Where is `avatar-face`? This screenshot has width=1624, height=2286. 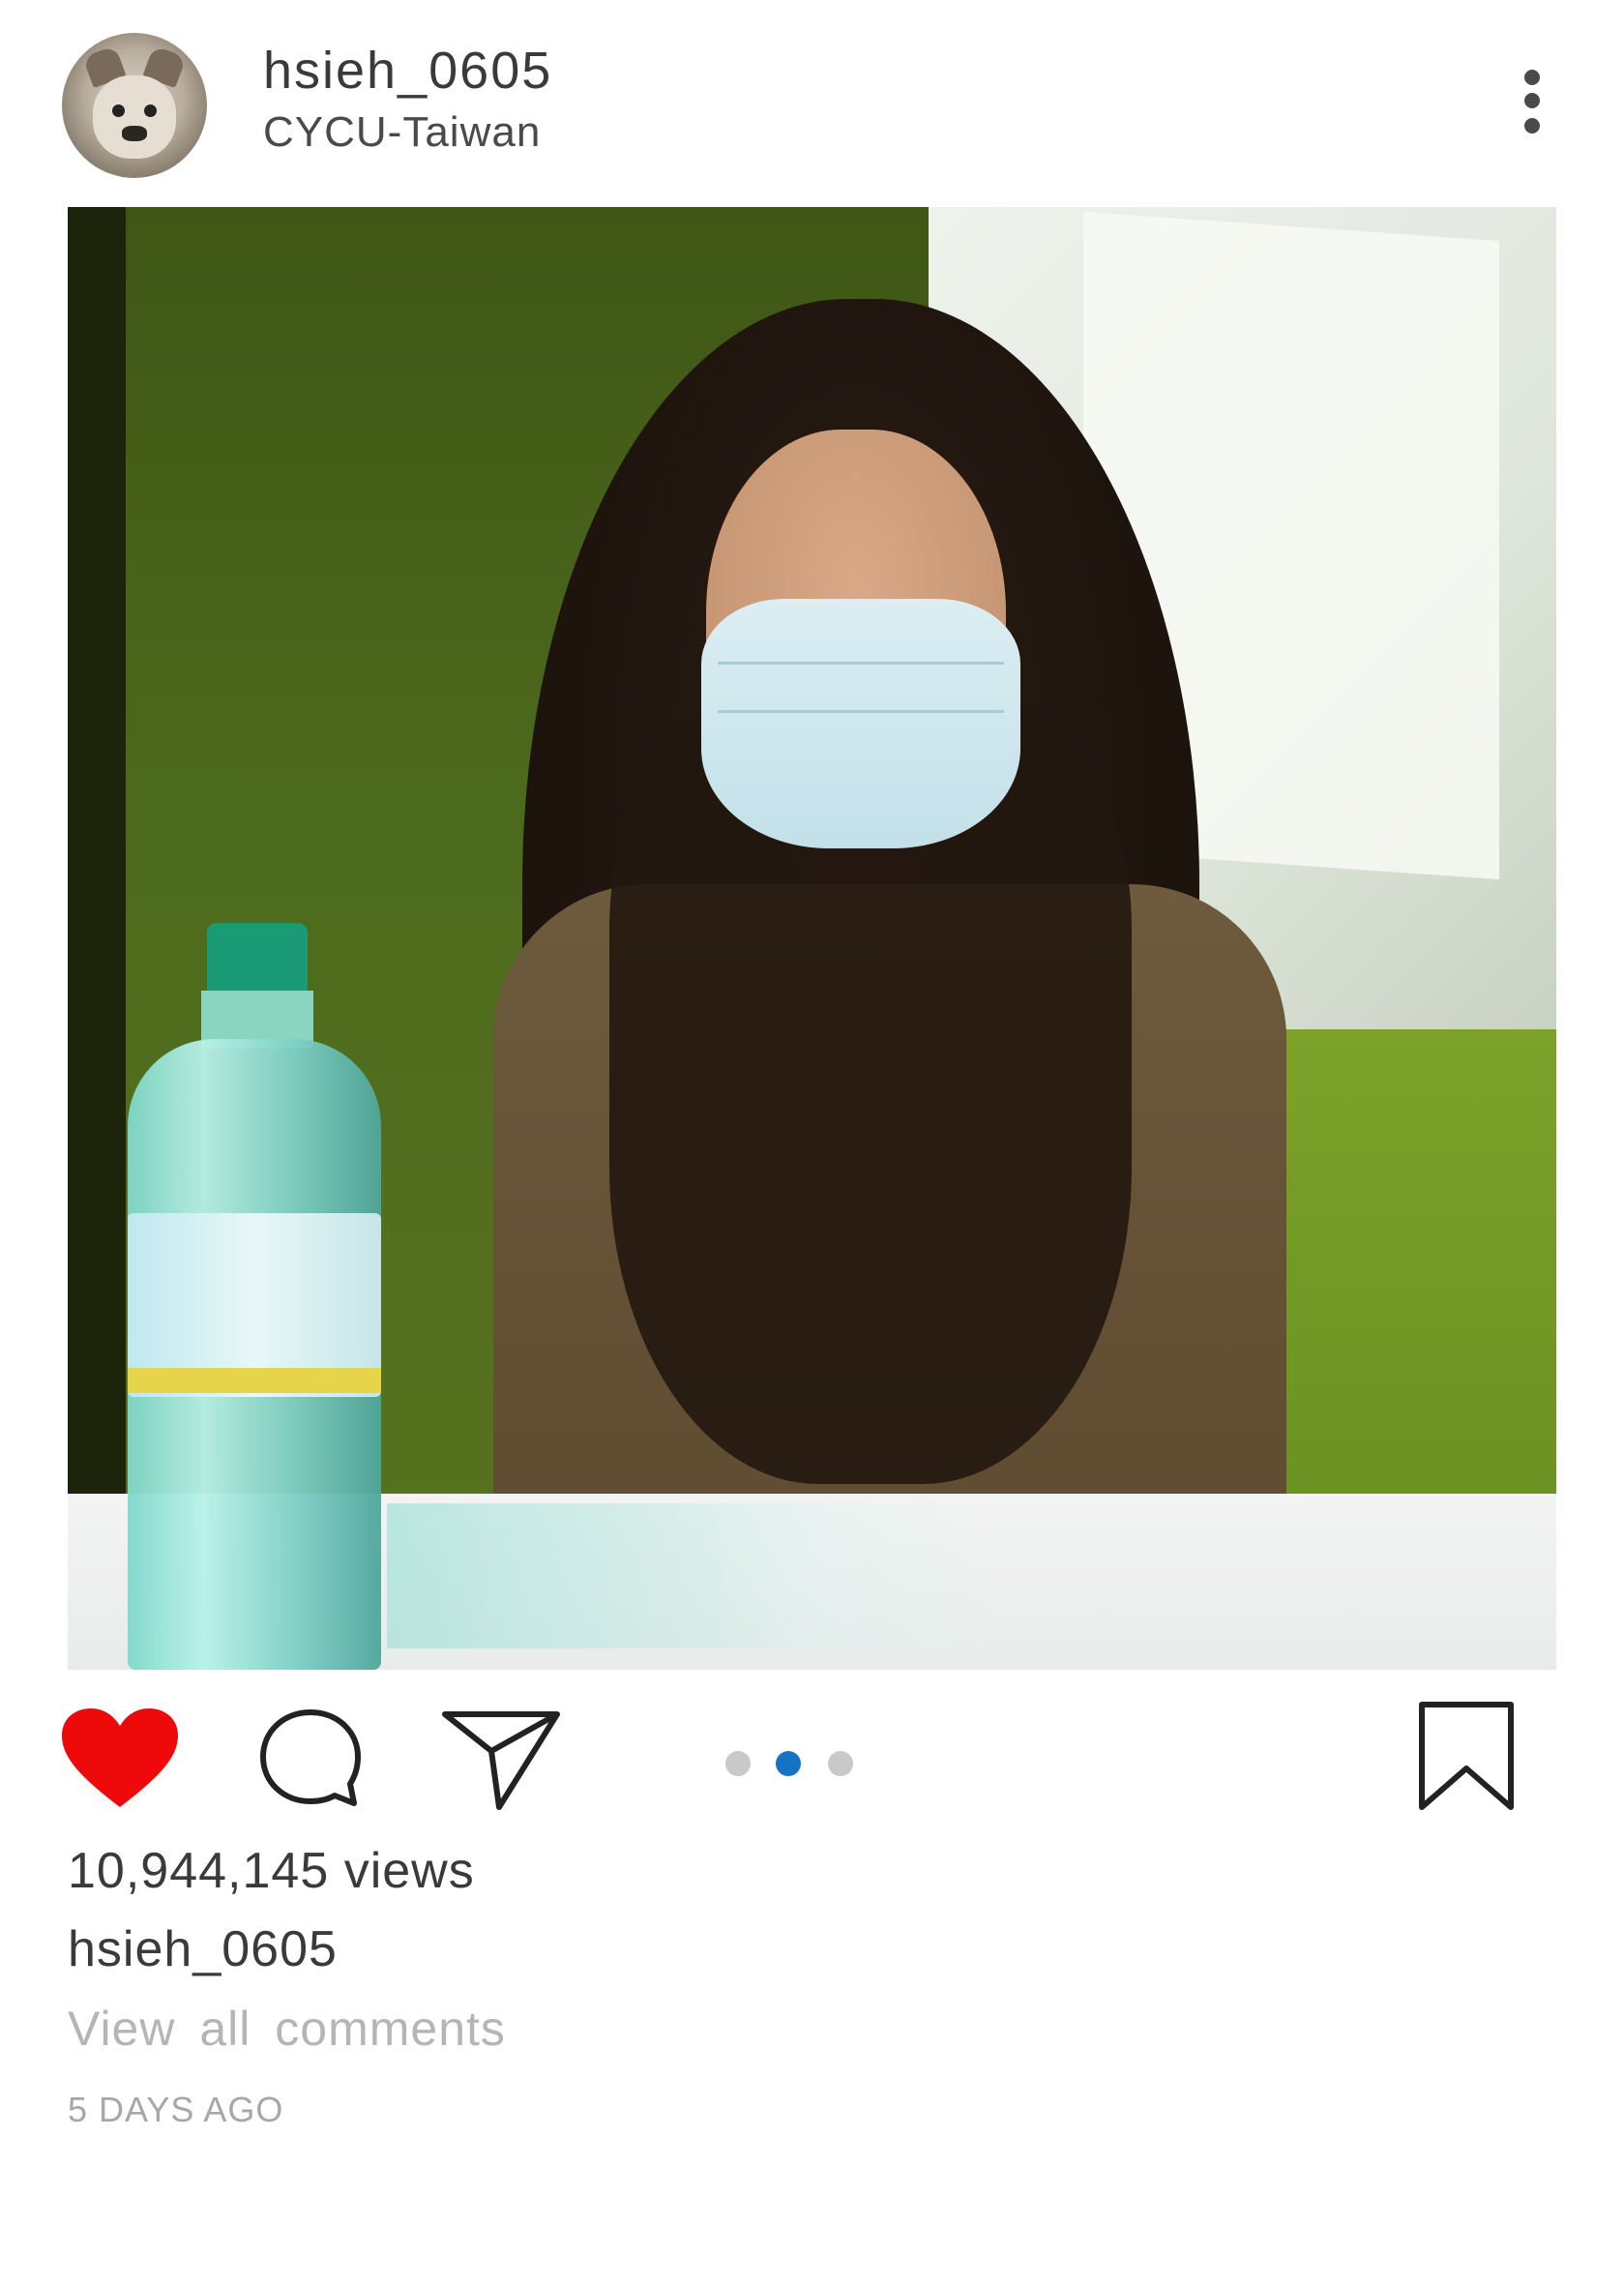
avatar-face is located at coordinates (135, 117).